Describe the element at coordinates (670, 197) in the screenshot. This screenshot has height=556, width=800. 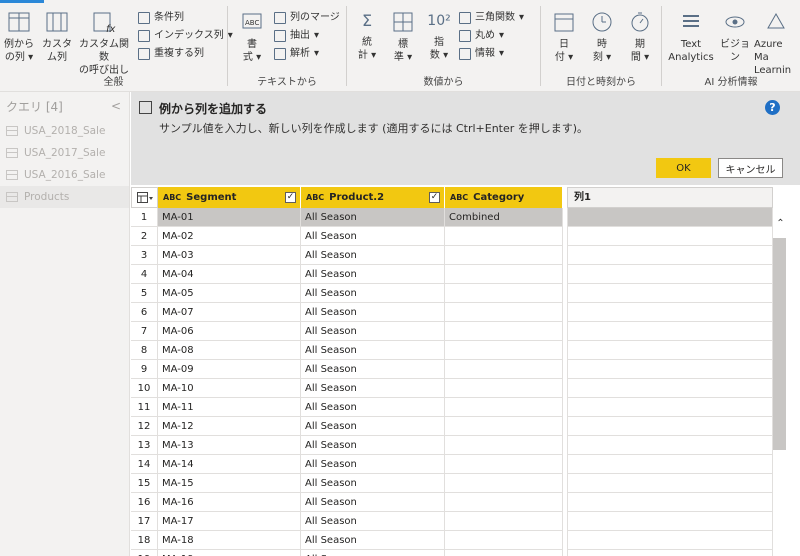
I see `new-column-header: 列1` at that location.